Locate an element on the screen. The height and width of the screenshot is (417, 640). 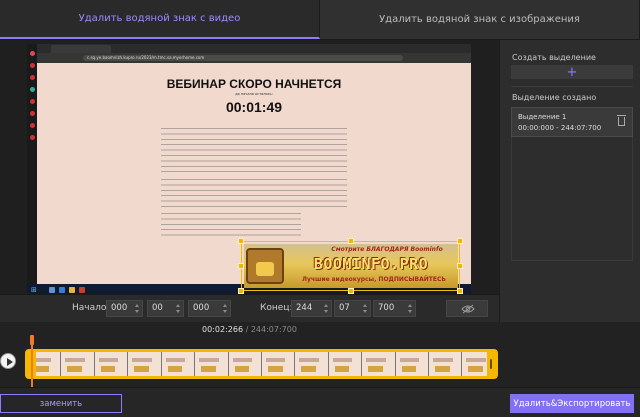
resize-handle-right is located at coordinates (460, 266).